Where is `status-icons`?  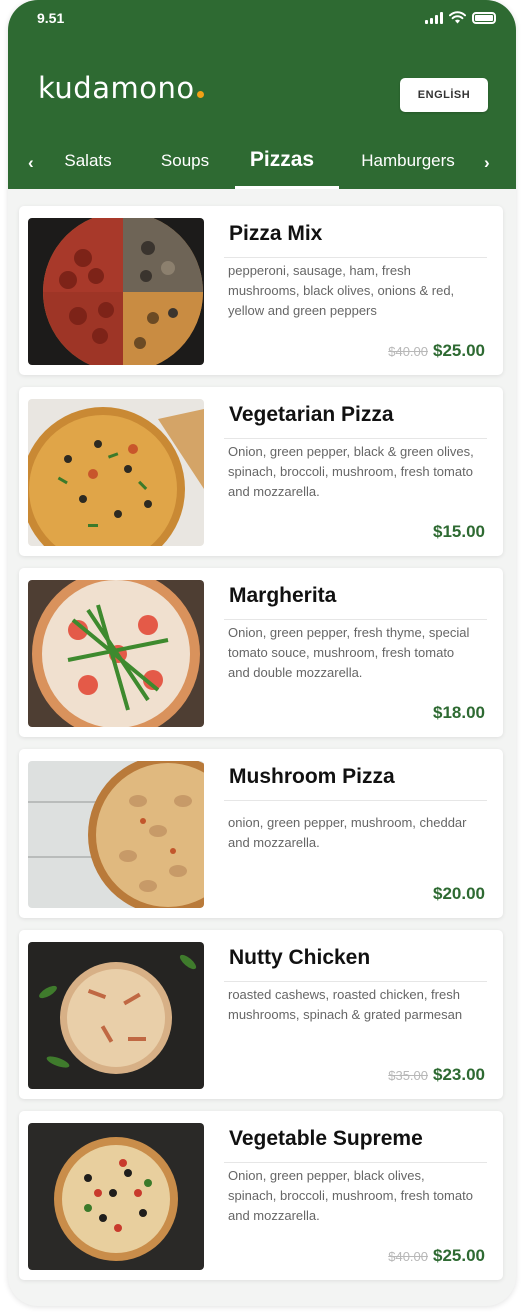
status-icons is located at coordinates (460, 17).